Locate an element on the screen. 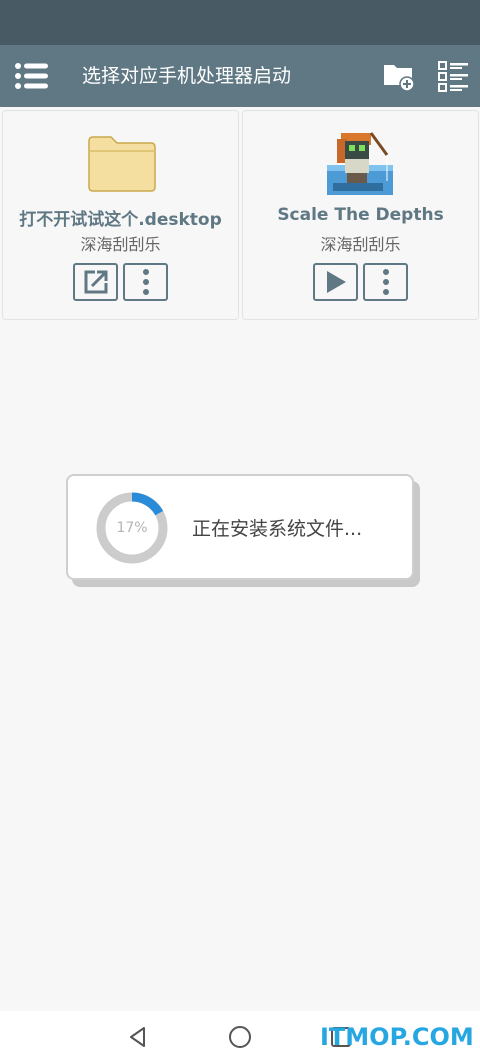 The height and width of the screenshot is (1061, 480). menu-button is located at coordinates (32, 76).